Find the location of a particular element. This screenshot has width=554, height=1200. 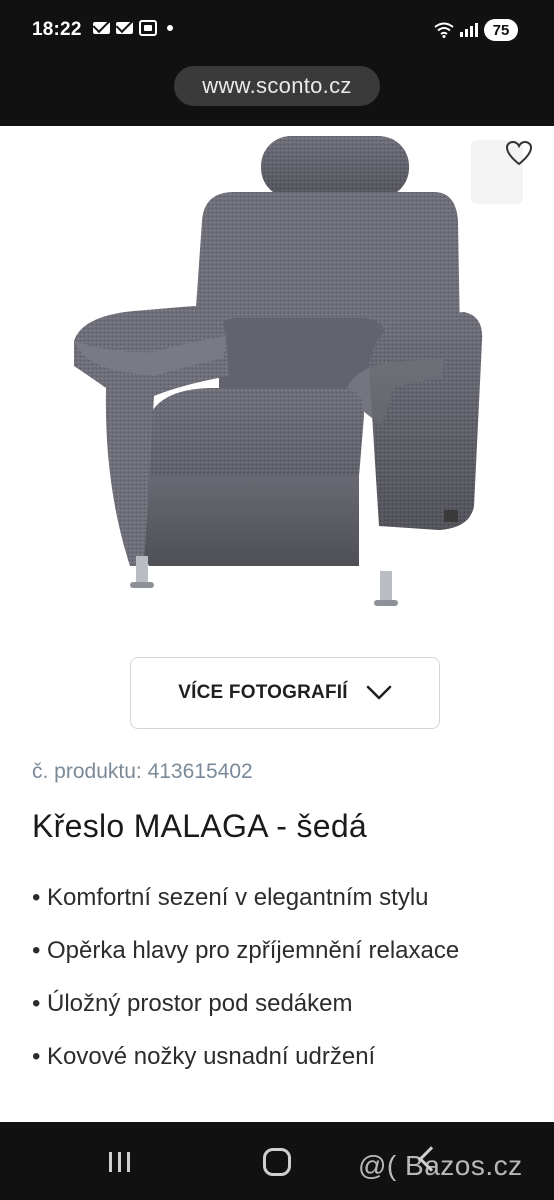

product-code-value: 413615402 is located at coordinates (200, 771).